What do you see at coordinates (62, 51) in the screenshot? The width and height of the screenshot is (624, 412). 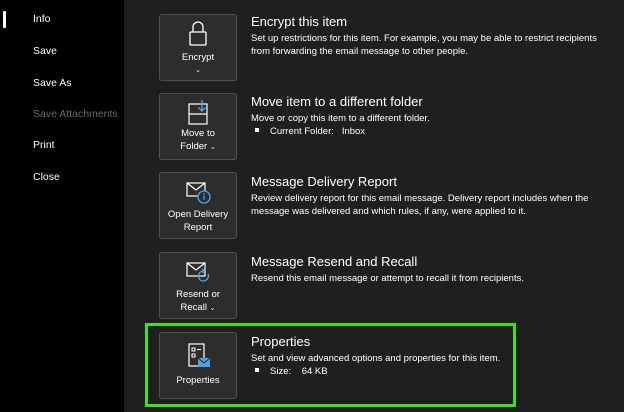 I see `nav-save: Save` at bounding box center [62, 51].